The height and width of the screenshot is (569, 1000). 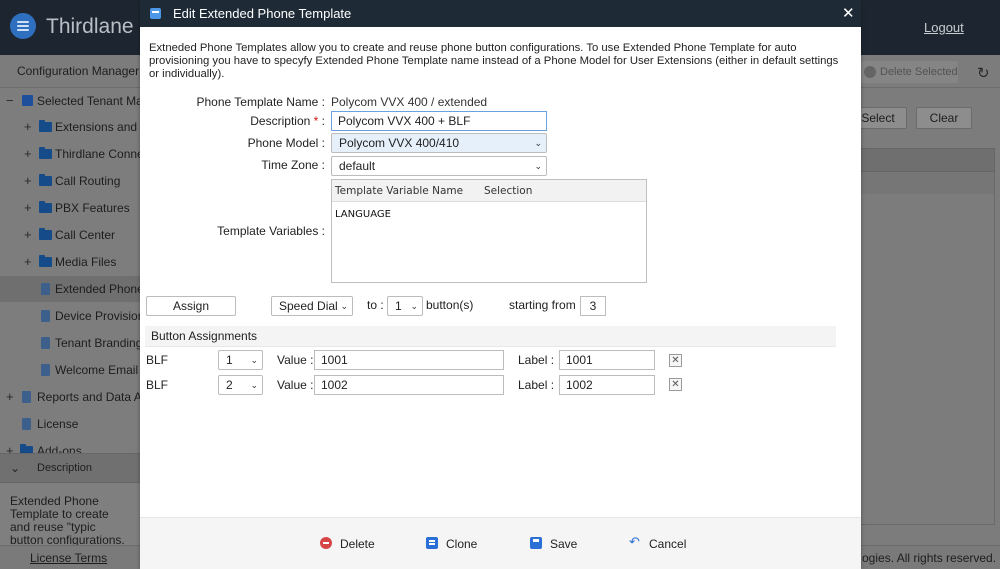 I want to click on description-panel-header: ⌄ Description, so click(x=71, y=468).